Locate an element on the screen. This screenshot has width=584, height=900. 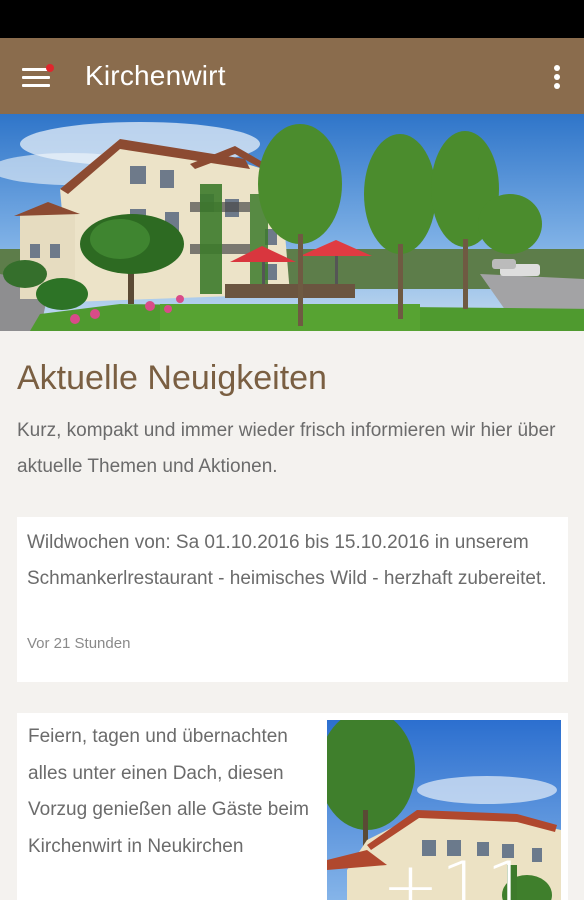
hamburger-menu-icon is located at coordinates (36, 77).